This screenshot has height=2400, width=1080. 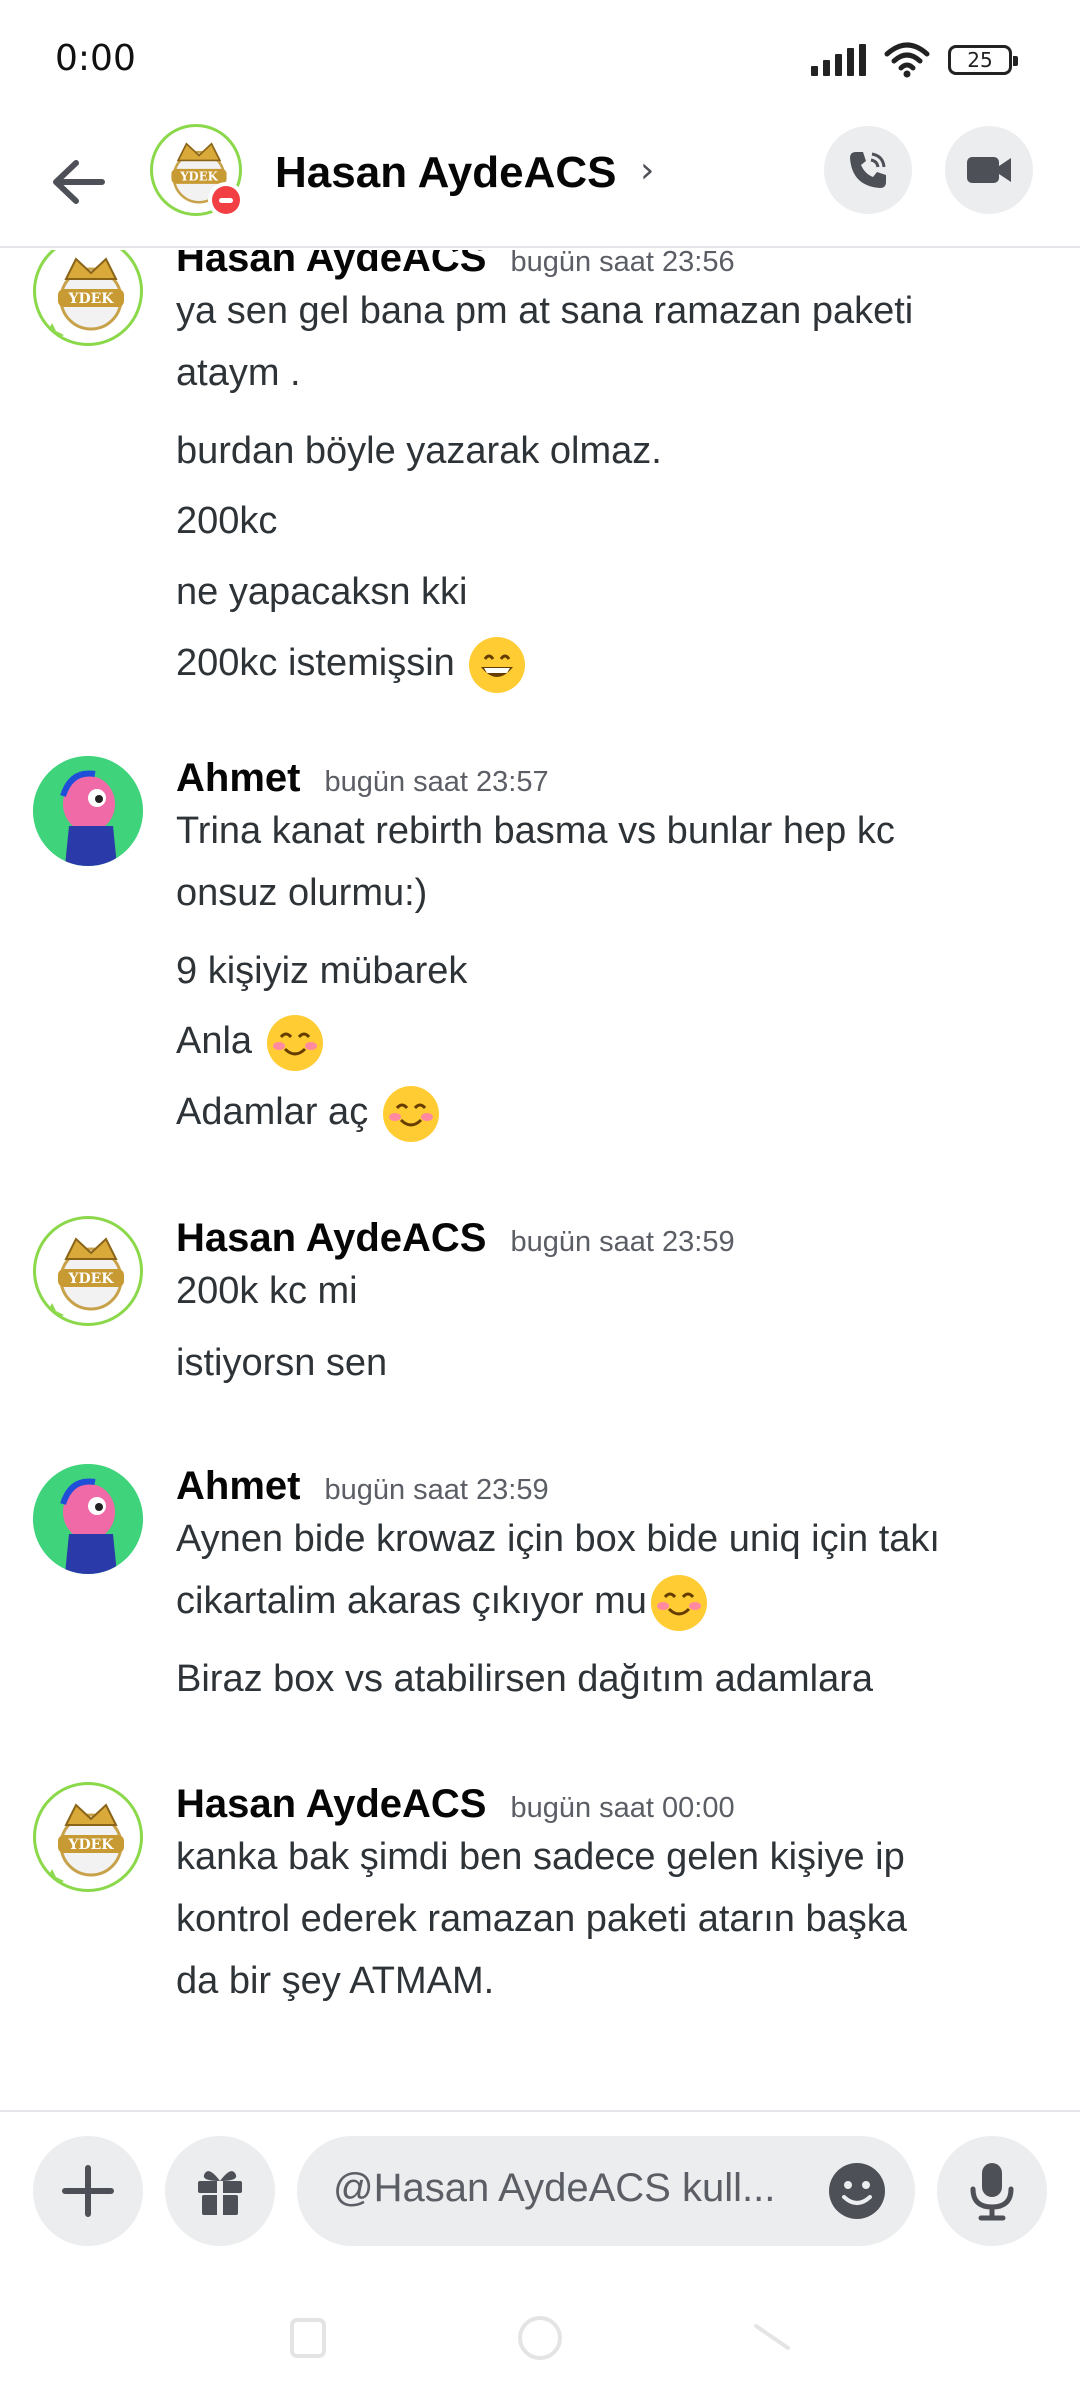 What do you see at coordinates (616, 1291) in the screenshot?
I see `message-text: 200k kc mi` at bounding box center [616, 1291].